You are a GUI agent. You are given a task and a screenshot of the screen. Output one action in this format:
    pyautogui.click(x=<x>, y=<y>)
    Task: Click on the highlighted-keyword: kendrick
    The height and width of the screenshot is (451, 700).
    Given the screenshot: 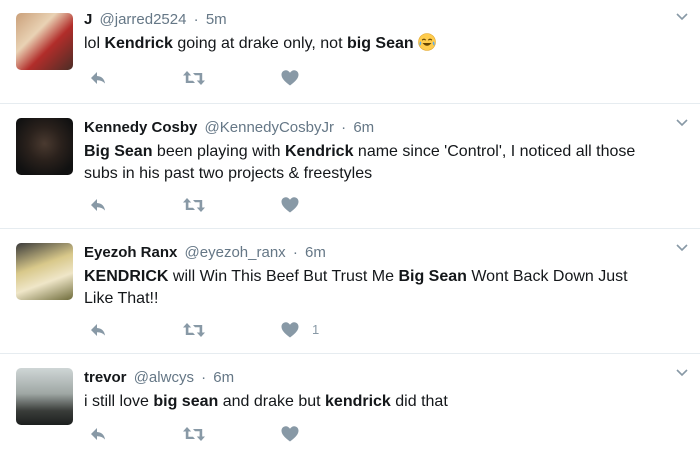 What is the action you would take?
    pyautogui.click(x=358, y=401)
    